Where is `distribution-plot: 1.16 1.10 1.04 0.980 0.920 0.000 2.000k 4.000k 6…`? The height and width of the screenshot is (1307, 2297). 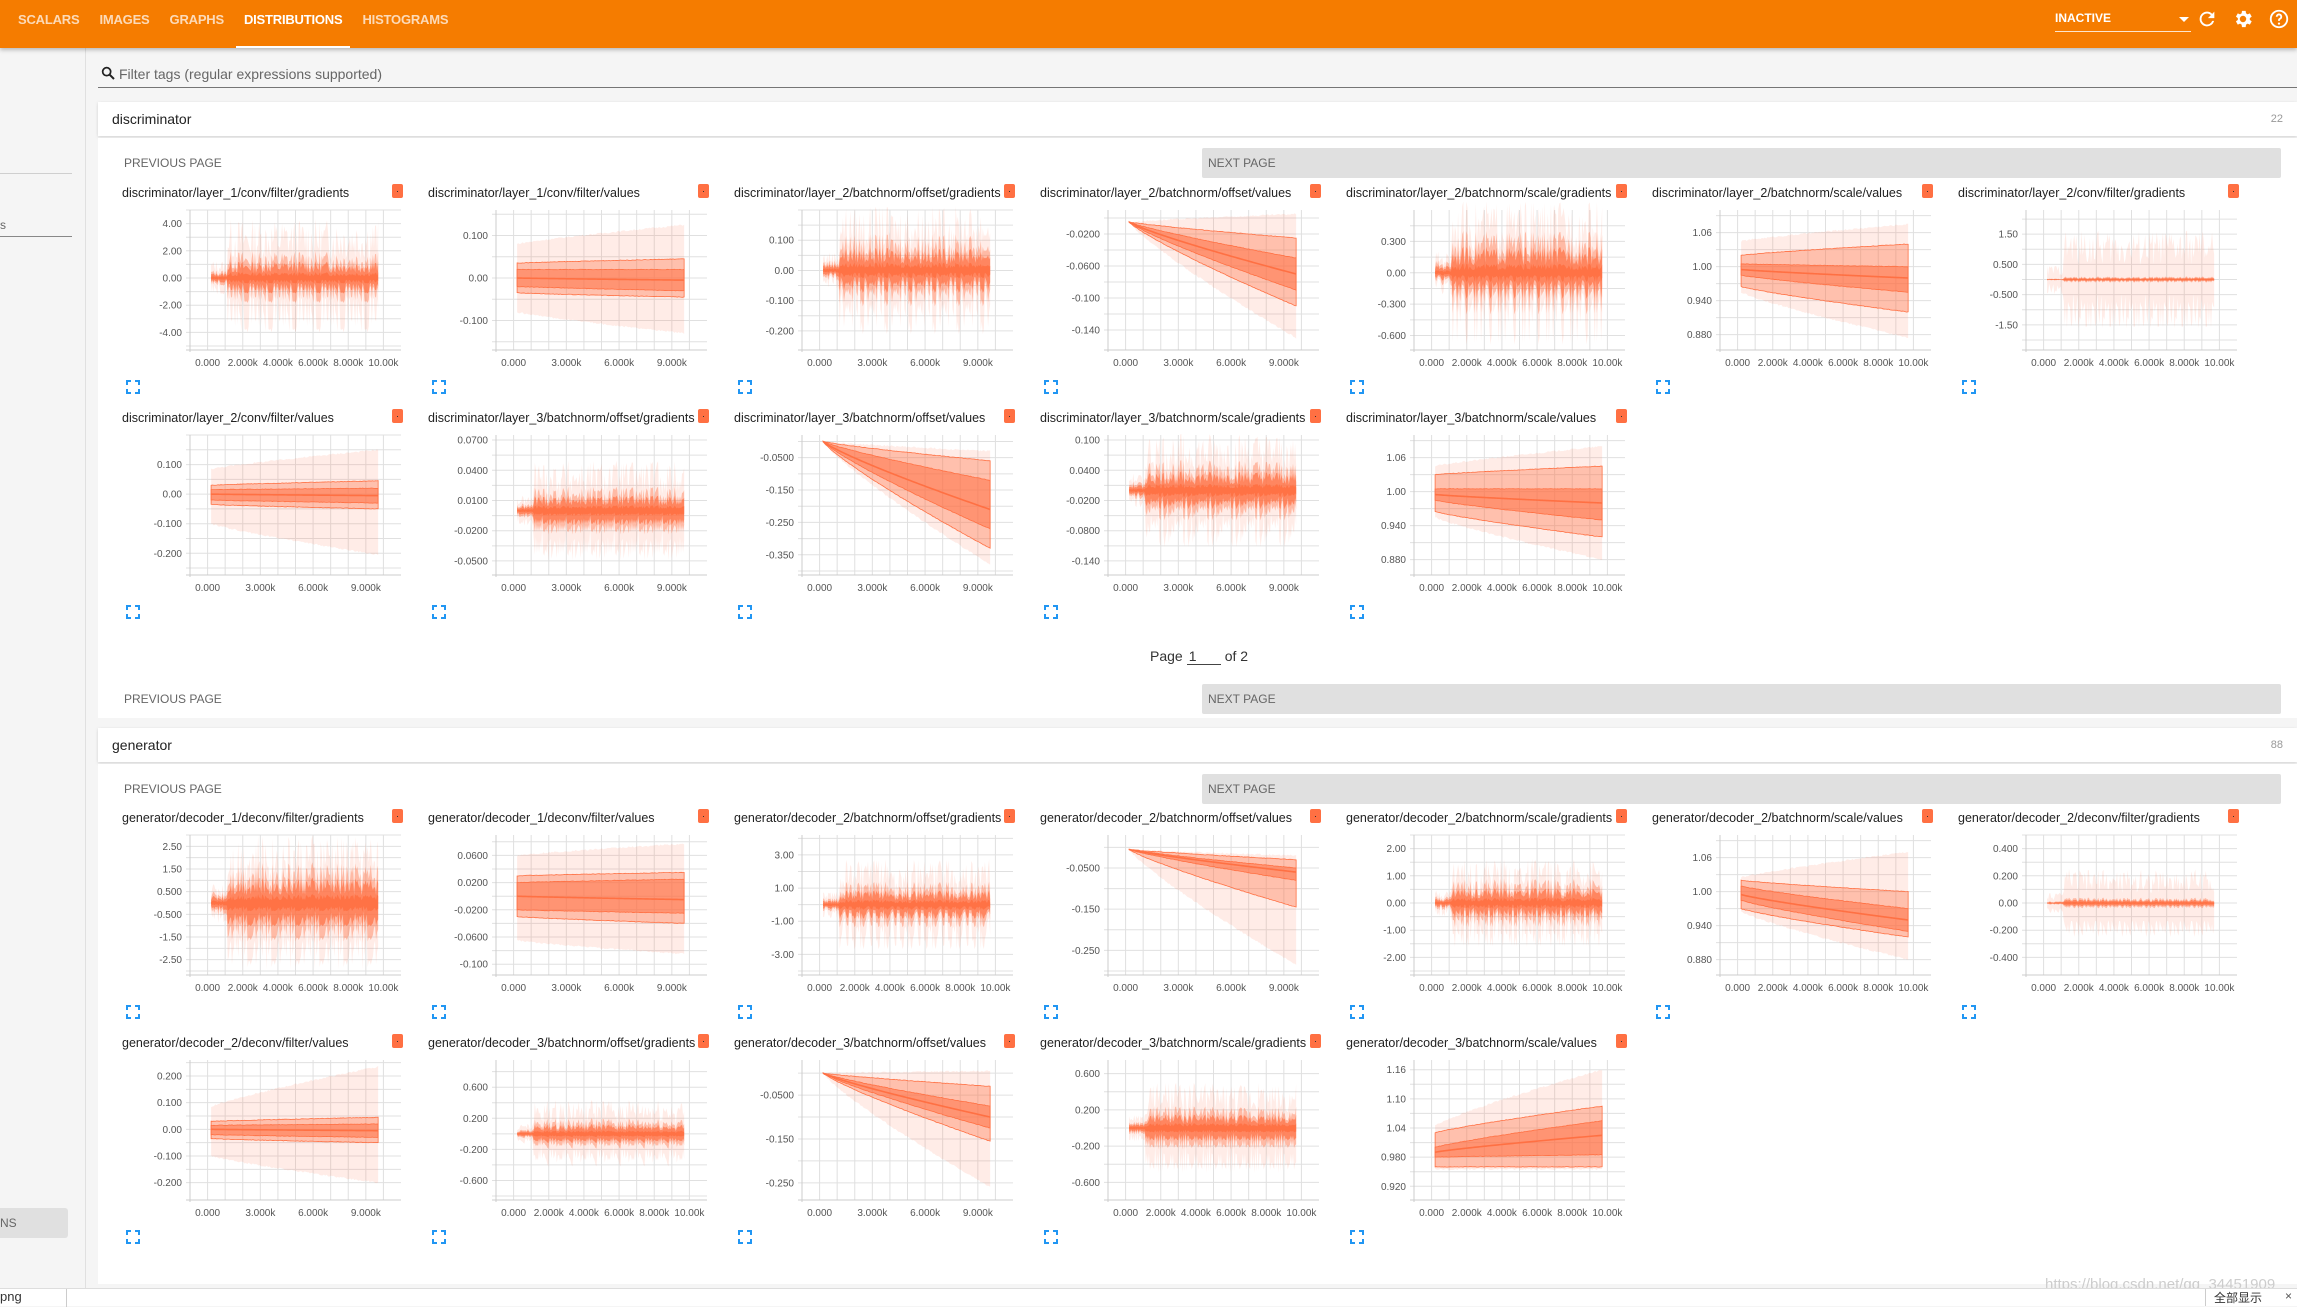 distribution-plot: 1.16 1.10 1.04 0.980 0.920 0.000 2.000k 4.000k 6… is located at coordinates (1482, 1137).